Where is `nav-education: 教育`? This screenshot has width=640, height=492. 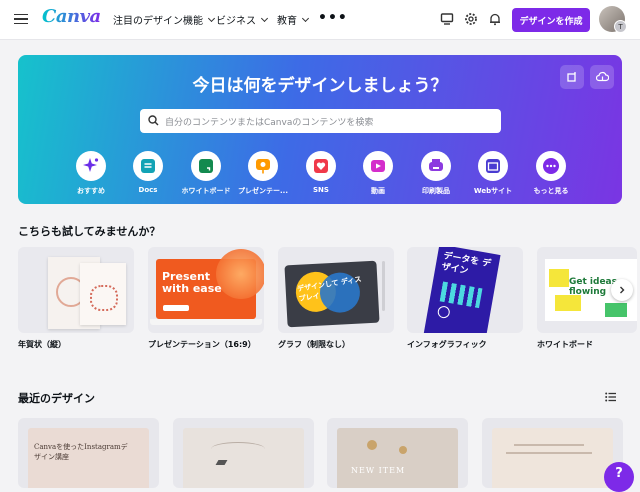
nav-education: 教育 is located at coordinates (293, 19).